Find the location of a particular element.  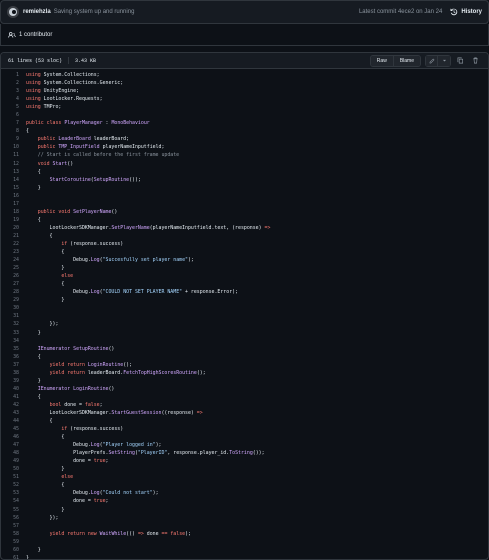

code-line: 13 { is located at coordinates (244, 172).